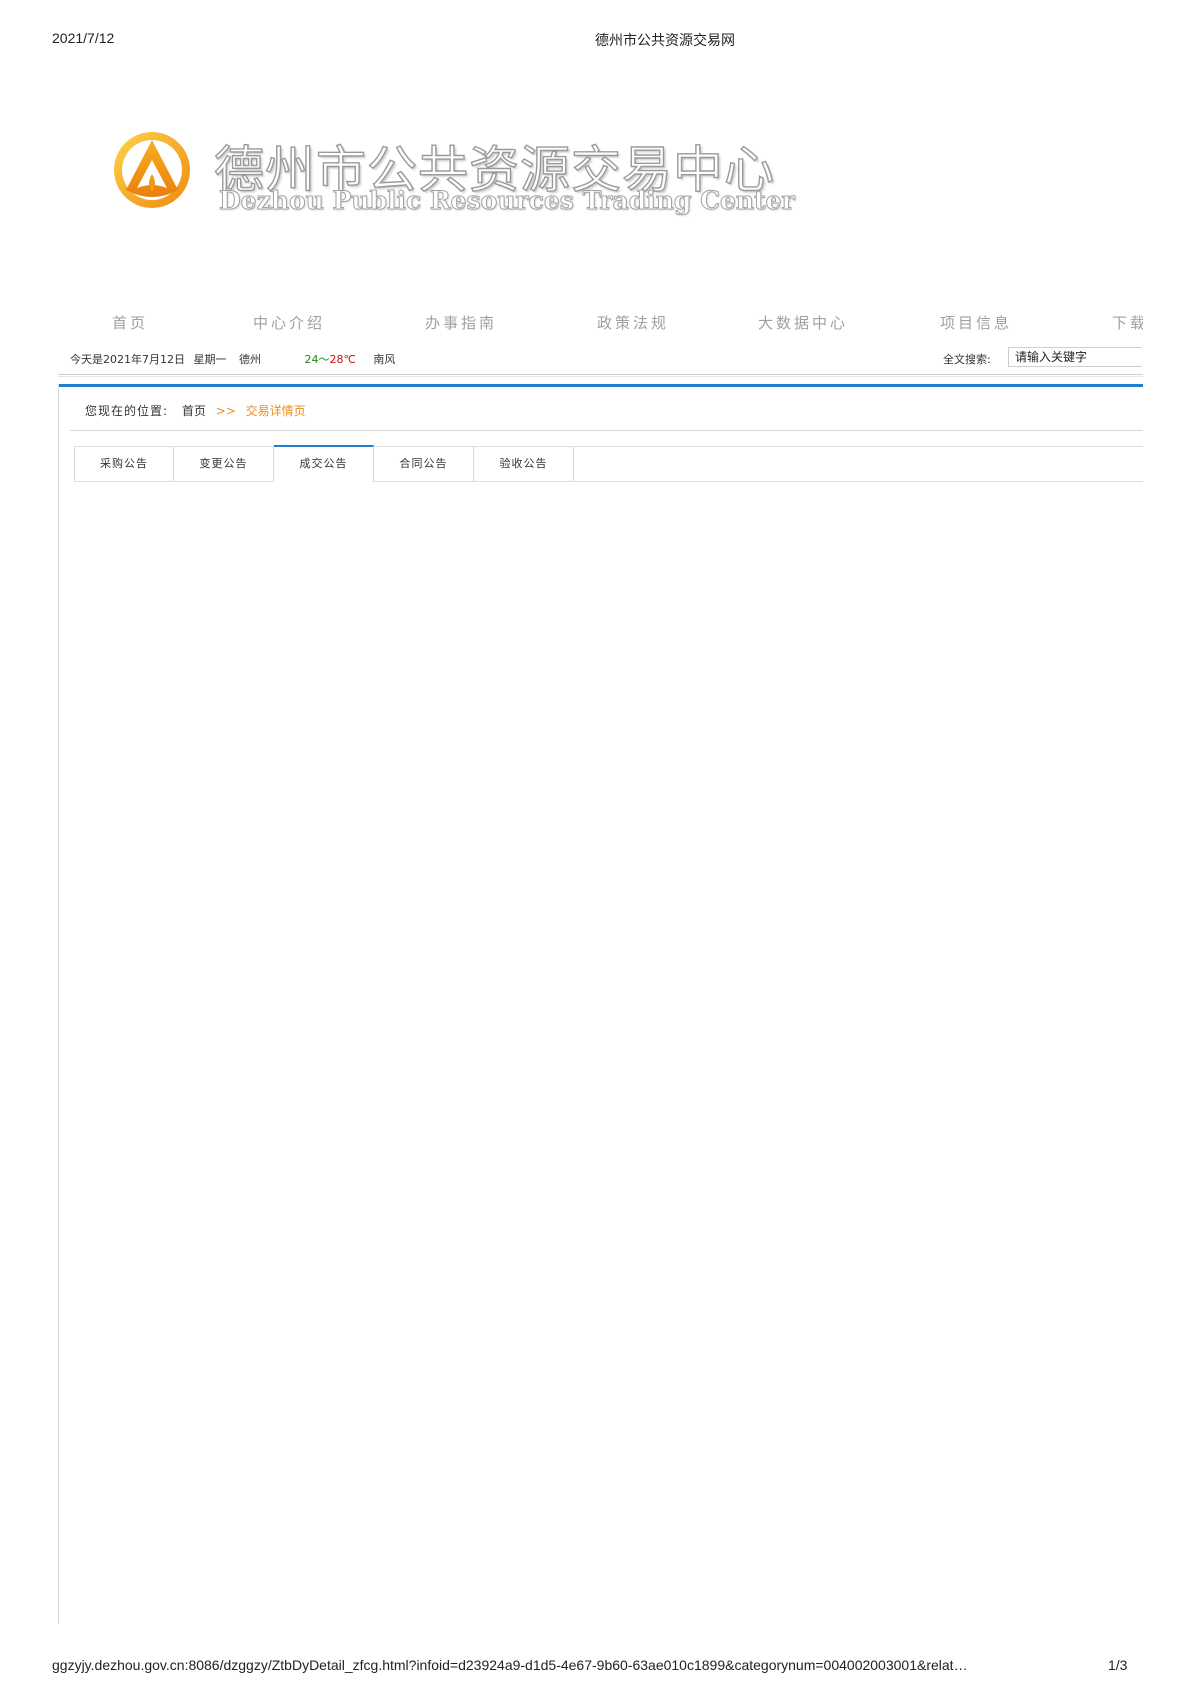 The image size is (1190, 1684). Describe the element at coordinates (275, 411) in the screenshot. I see `breadcrumb-current: 交易详情页` at that location.